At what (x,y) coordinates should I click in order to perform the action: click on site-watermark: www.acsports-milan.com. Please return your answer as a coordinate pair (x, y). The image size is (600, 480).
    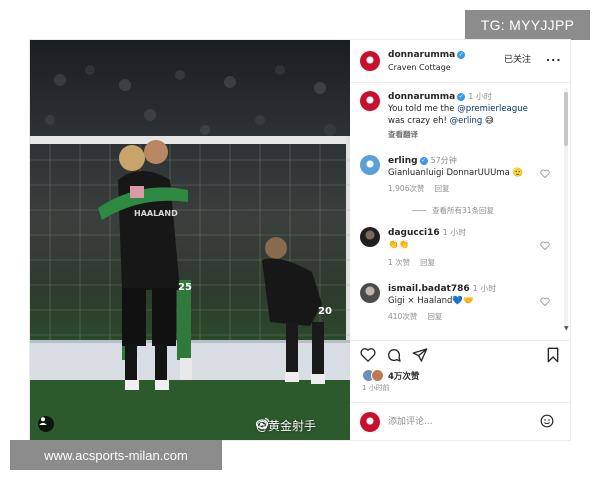
    Looking at the image, I should click on (116, 455).